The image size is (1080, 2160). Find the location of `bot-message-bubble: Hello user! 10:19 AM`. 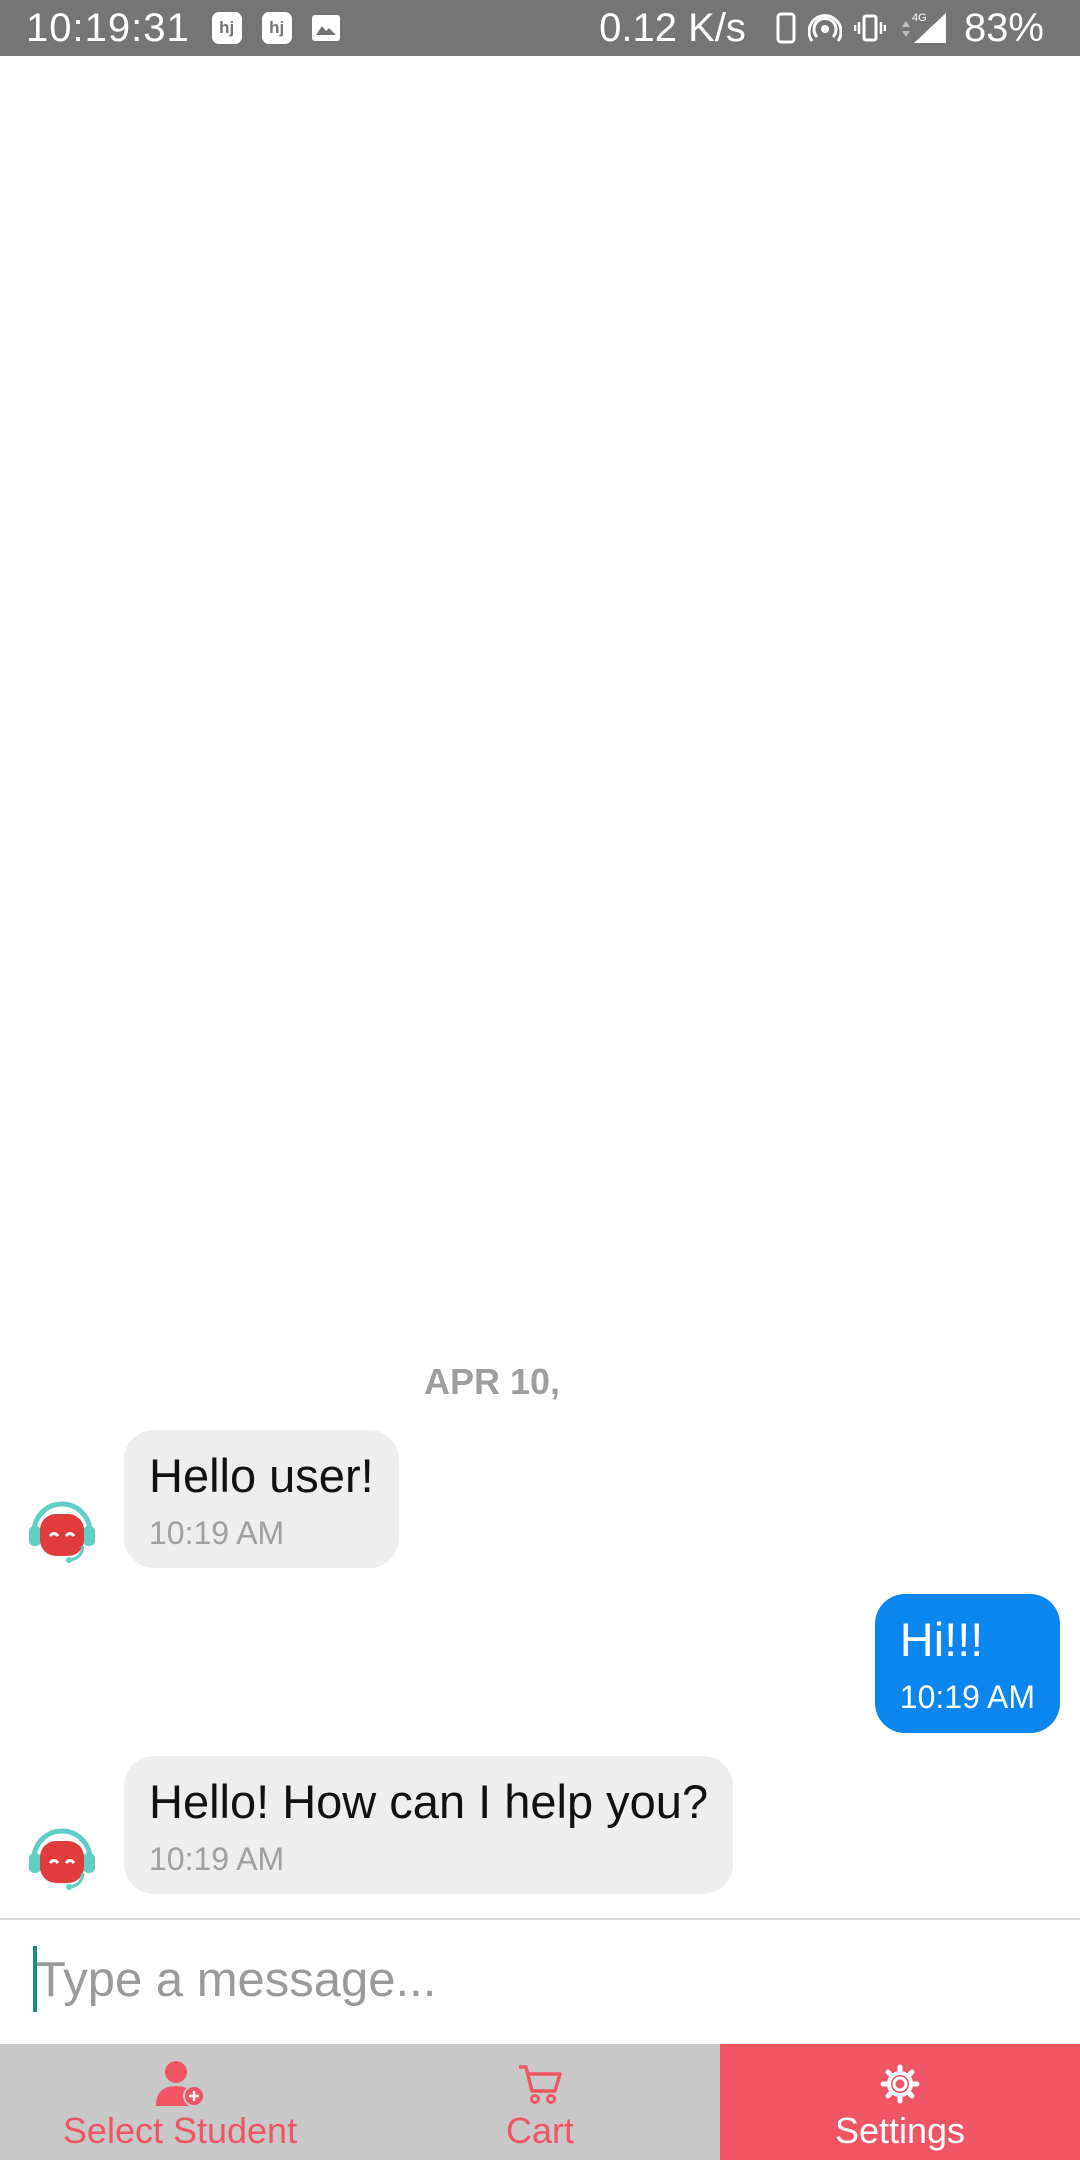

bot-message-bubble: Hello user! 10:19 AM is located at coordinates (261, 1499).